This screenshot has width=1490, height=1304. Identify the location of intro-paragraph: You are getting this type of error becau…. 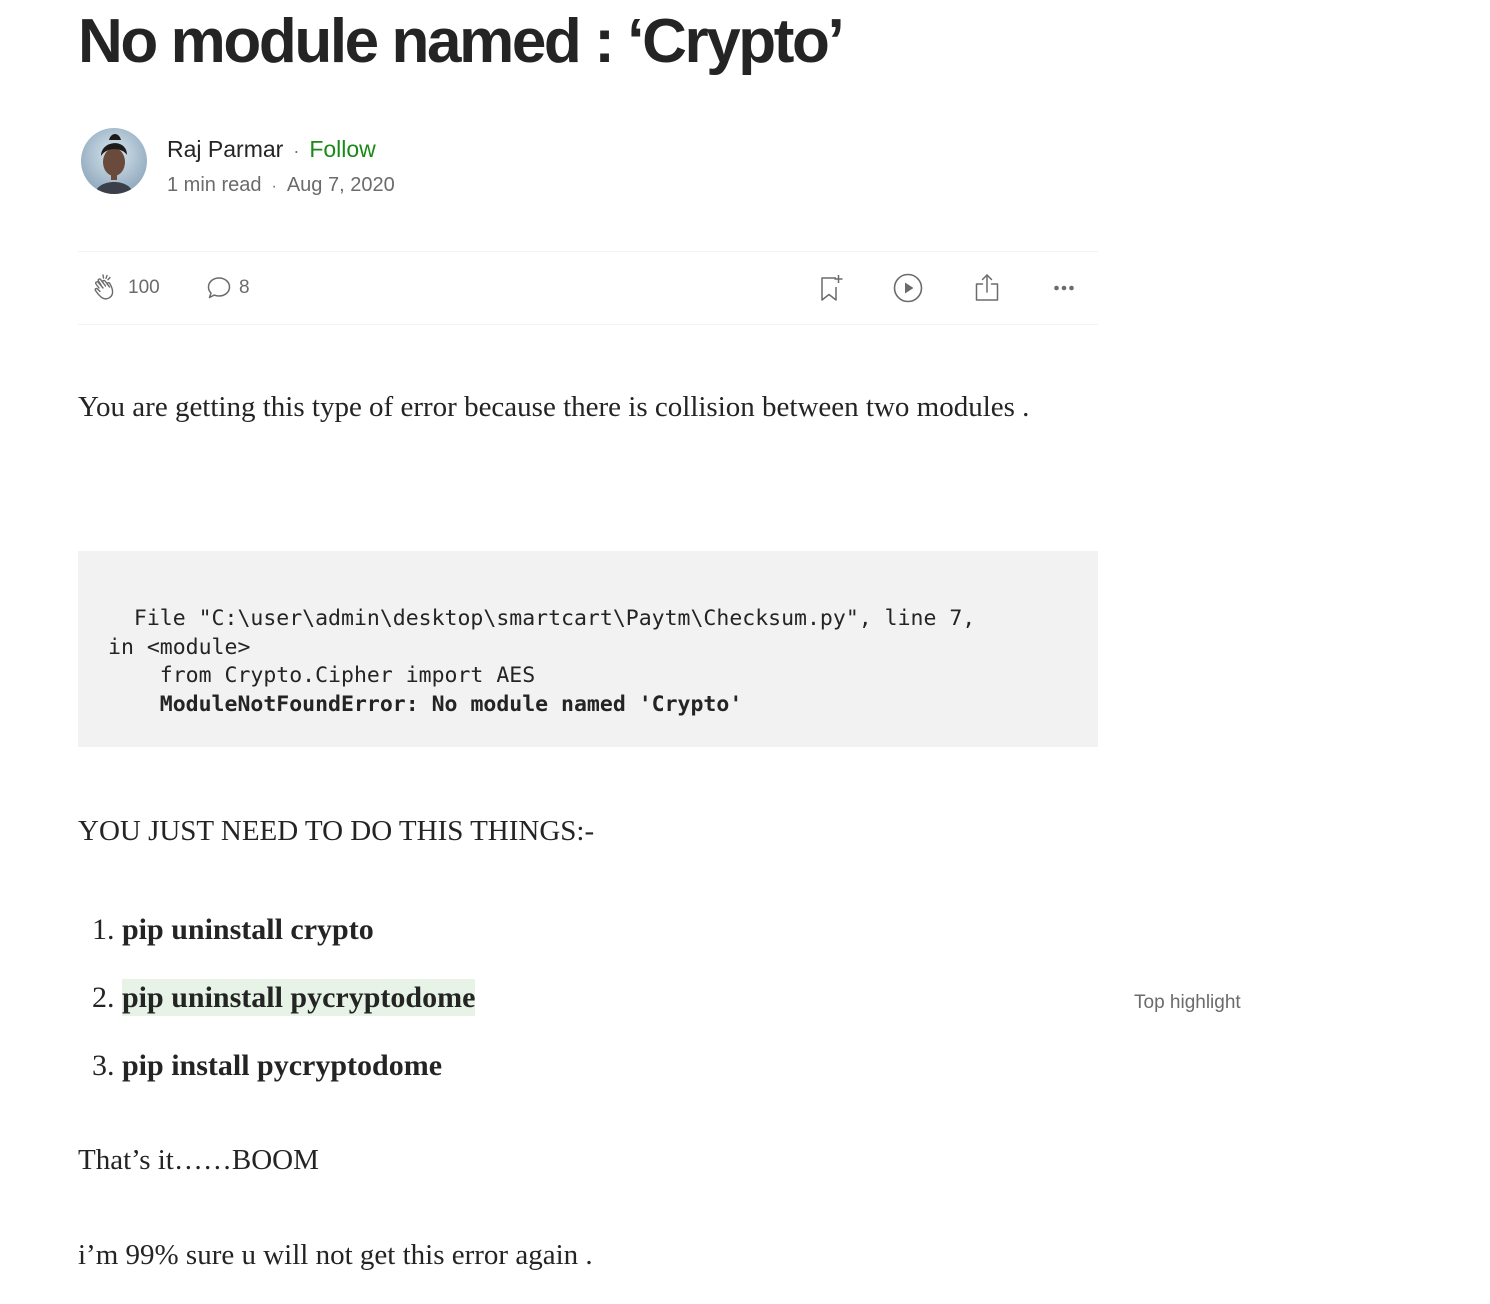
(554, 407).